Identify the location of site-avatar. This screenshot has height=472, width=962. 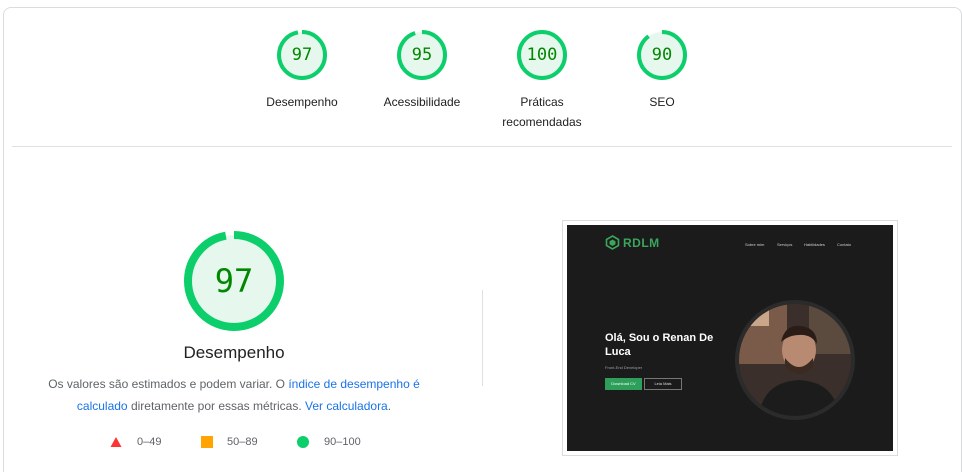
(795, 360).